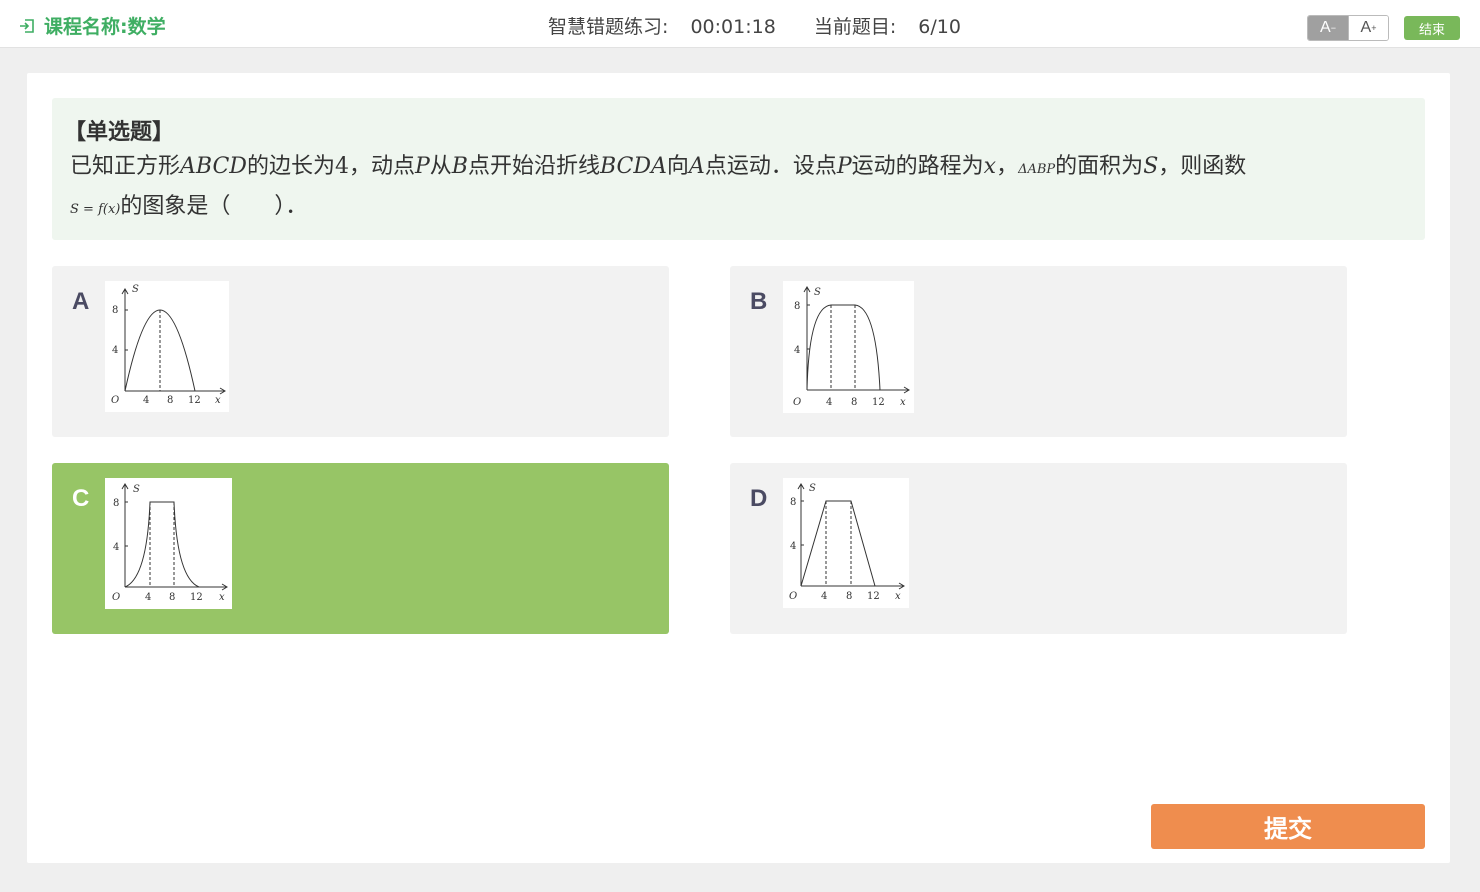  Describe the element at coordinates (168, 543) in the screenshot. I see `option-c-graph: S 8 4 O 4 8 12 x` at that location.